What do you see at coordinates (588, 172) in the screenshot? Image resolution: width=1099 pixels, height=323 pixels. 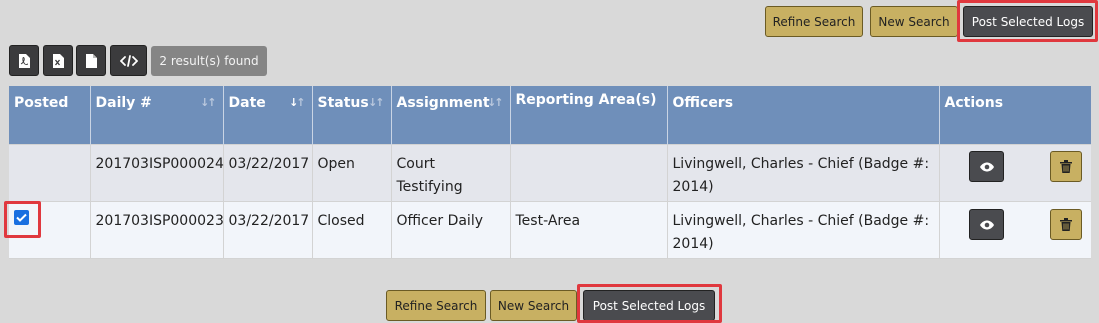 I see `reporting-area-cell` at bounding box center [588, 172].